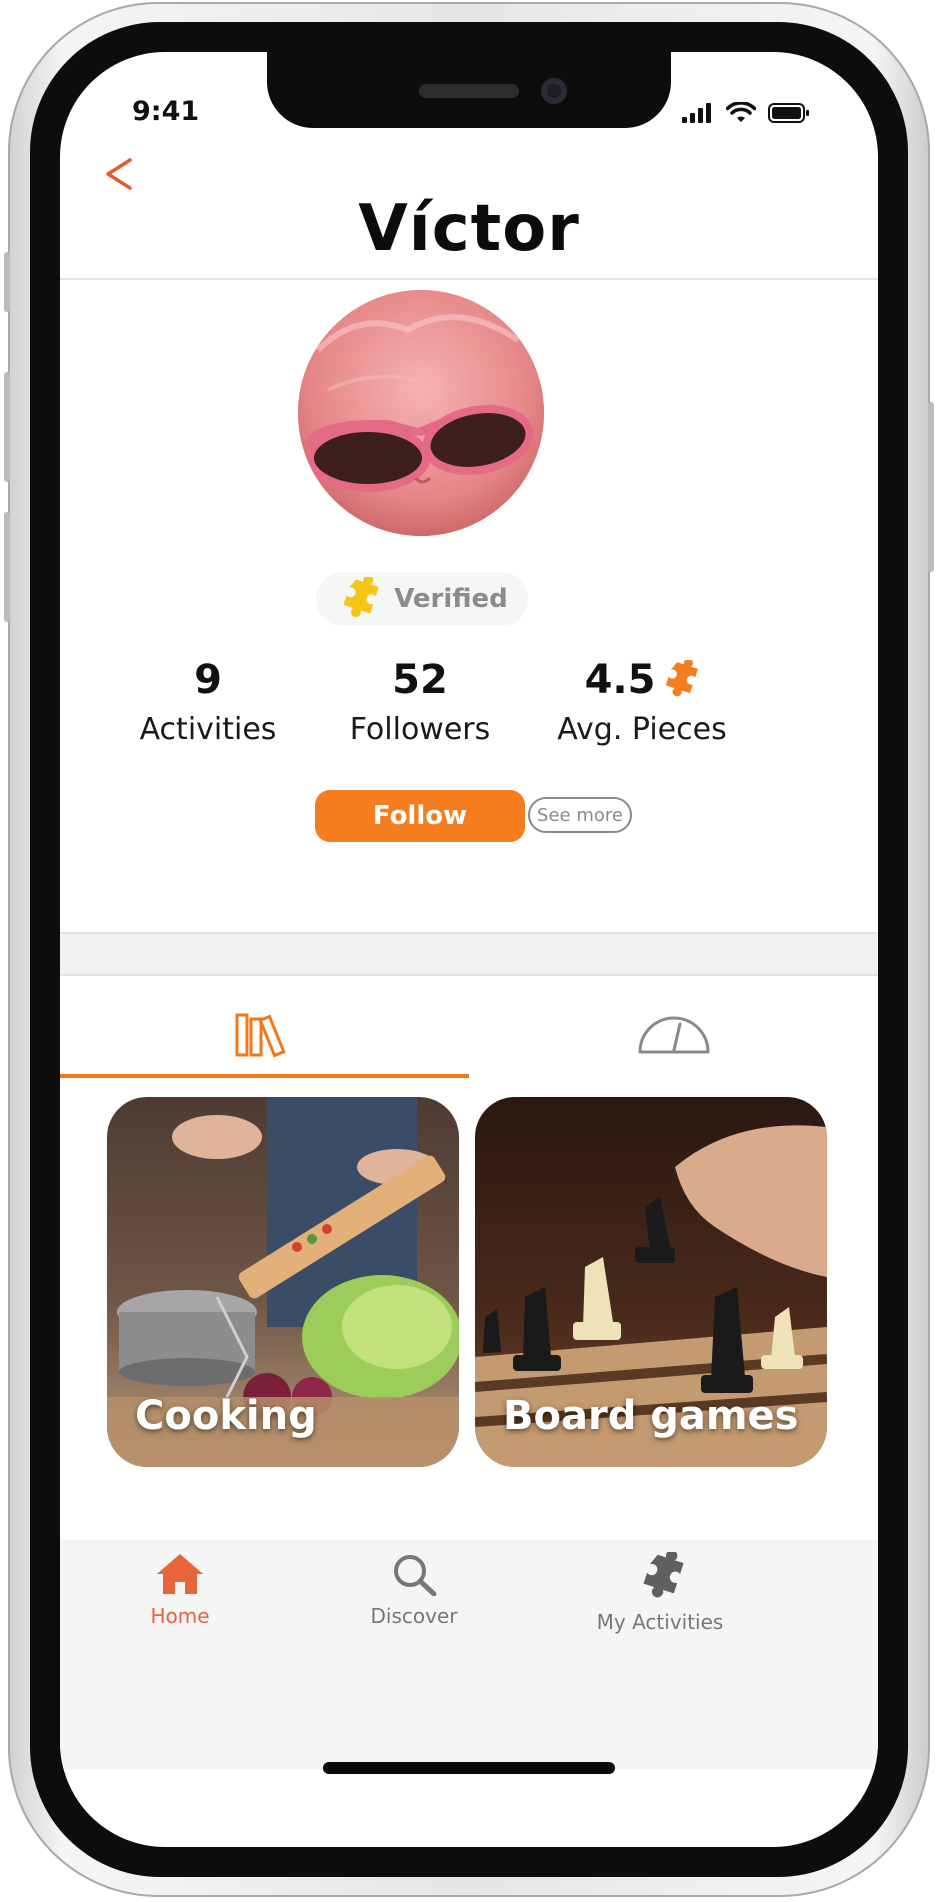 The height and width of the screenshot is (1902, 943). Describe the element at coordinates (208, 729) in the screenshot. I see `stat-activities-label: Activities` at that location.